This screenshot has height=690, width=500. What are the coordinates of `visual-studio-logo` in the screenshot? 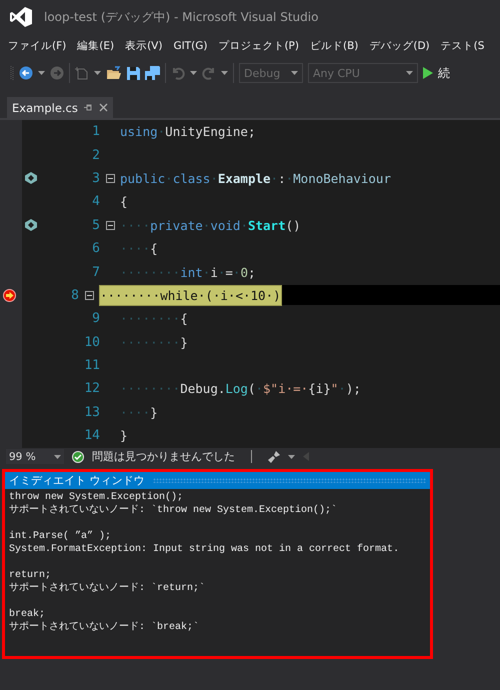 It's located at (21, 17).